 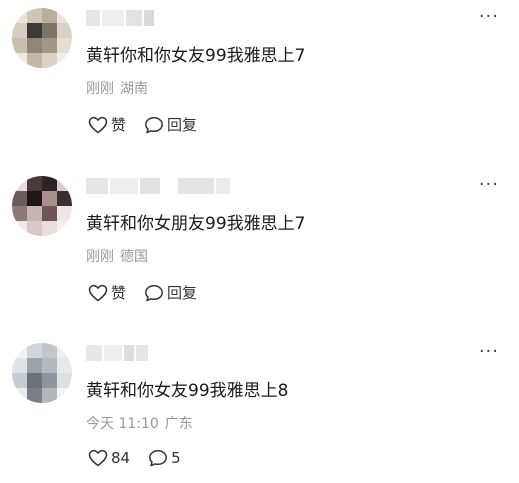 What do you see at coordinates (134, 257) in the screenshot?
I see `comment-location: 德国` at bounding box center [134, 257].